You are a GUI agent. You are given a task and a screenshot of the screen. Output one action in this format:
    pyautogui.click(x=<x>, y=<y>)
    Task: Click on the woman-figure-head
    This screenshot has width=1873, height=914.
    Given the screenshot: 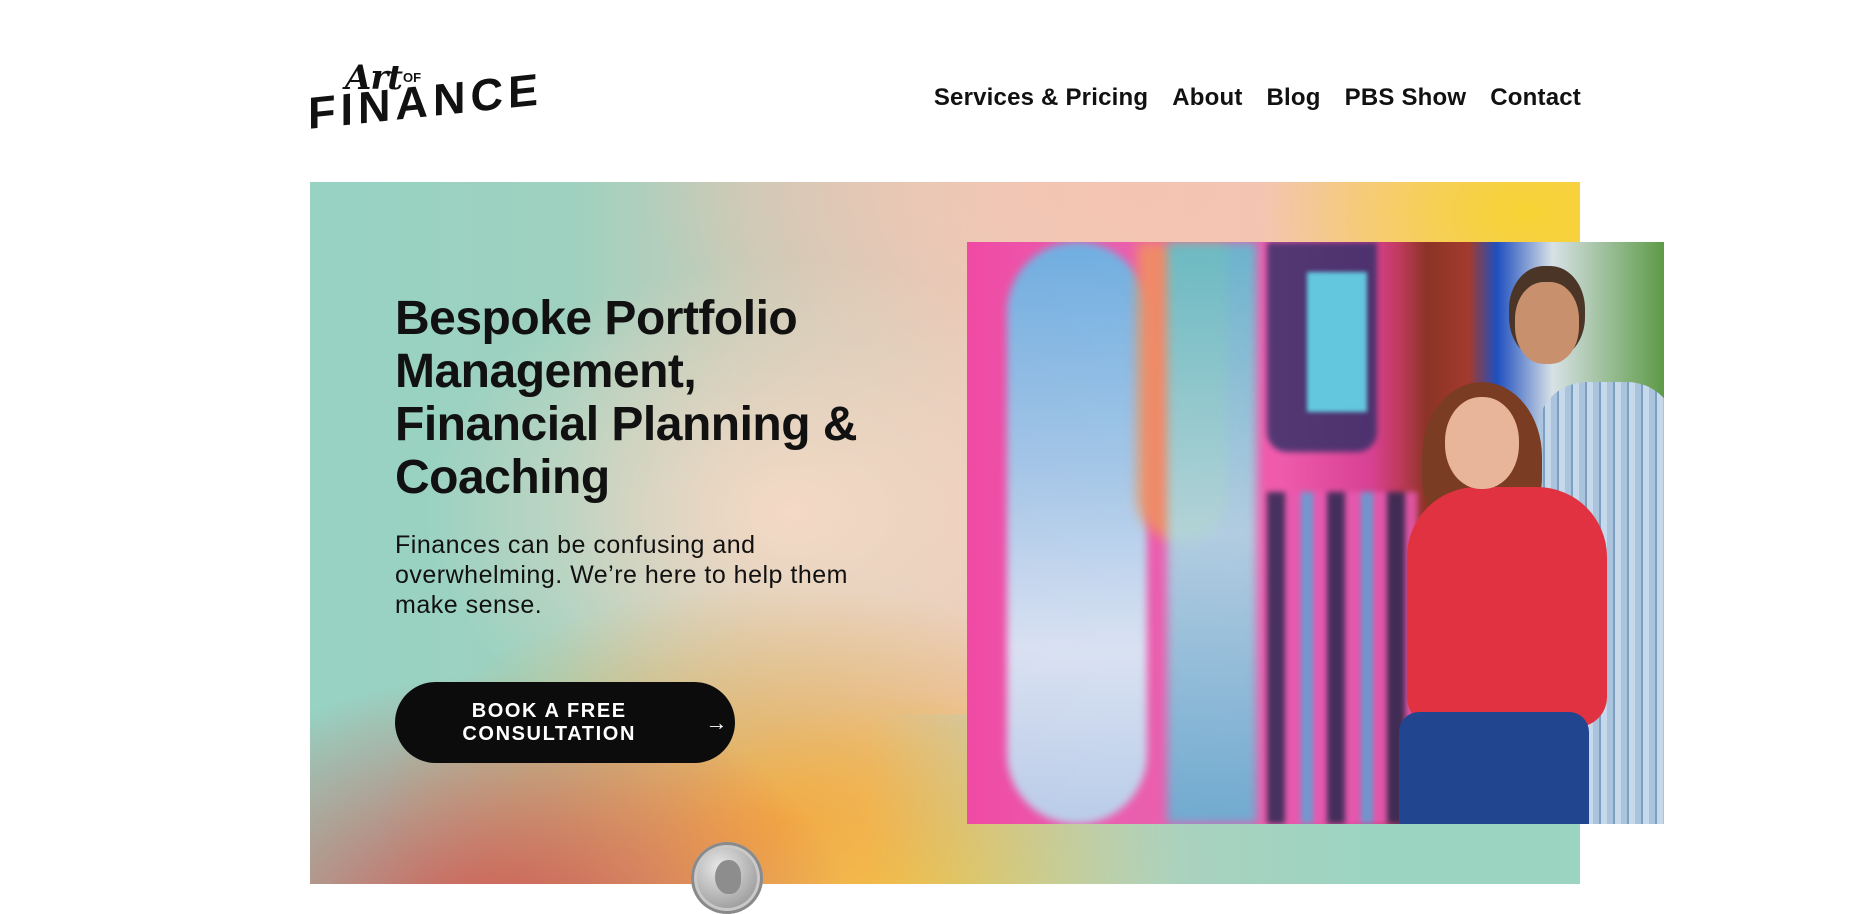 What is the action you would take?
    pyautogui.click(x=1482, y=443)
    